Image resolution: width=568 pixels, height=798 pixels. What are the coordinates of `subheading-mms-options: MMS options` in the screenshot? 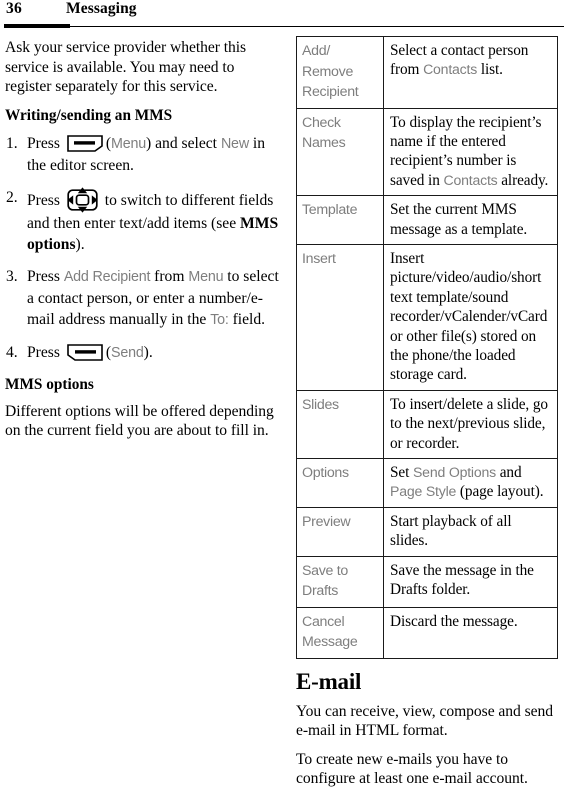 It's located at (49, 384).